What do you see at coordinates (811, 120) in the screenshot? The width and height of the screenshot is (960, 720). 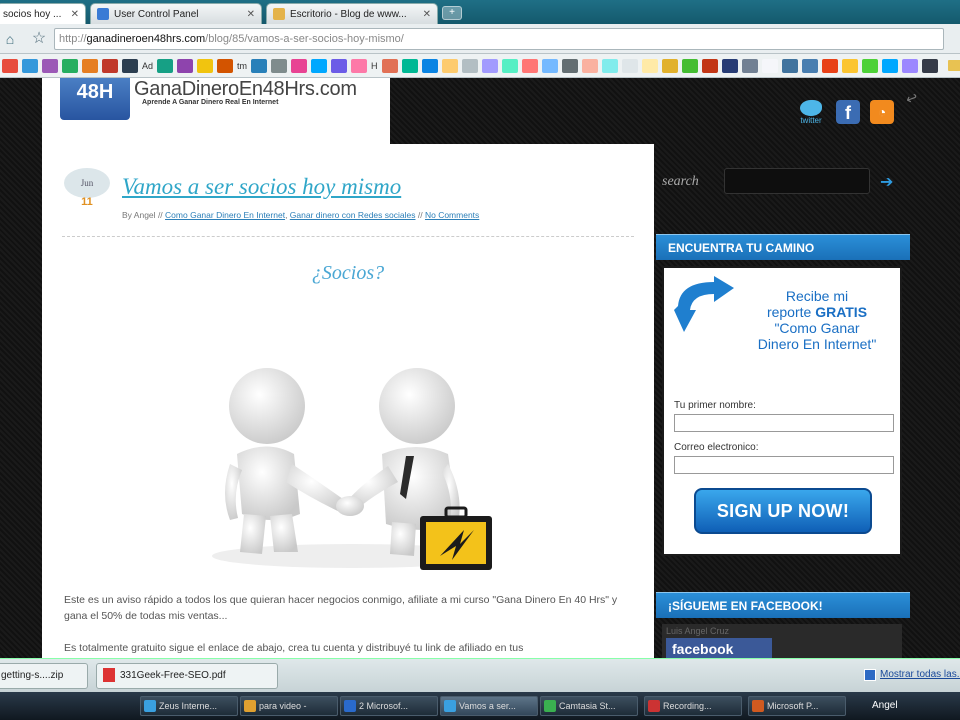 I see `twitter-label: twitter` at bounding box center [811, 120].